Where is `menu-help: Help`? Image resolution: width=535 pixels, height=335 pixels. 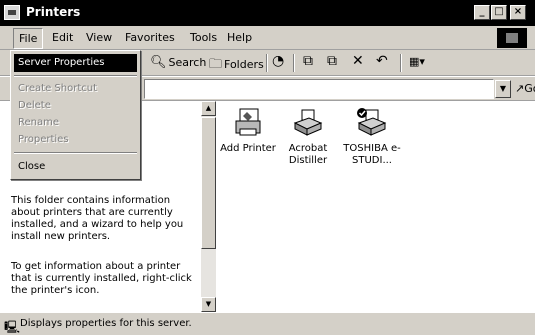
menu-help: Help is located at coordinates (239, 37).